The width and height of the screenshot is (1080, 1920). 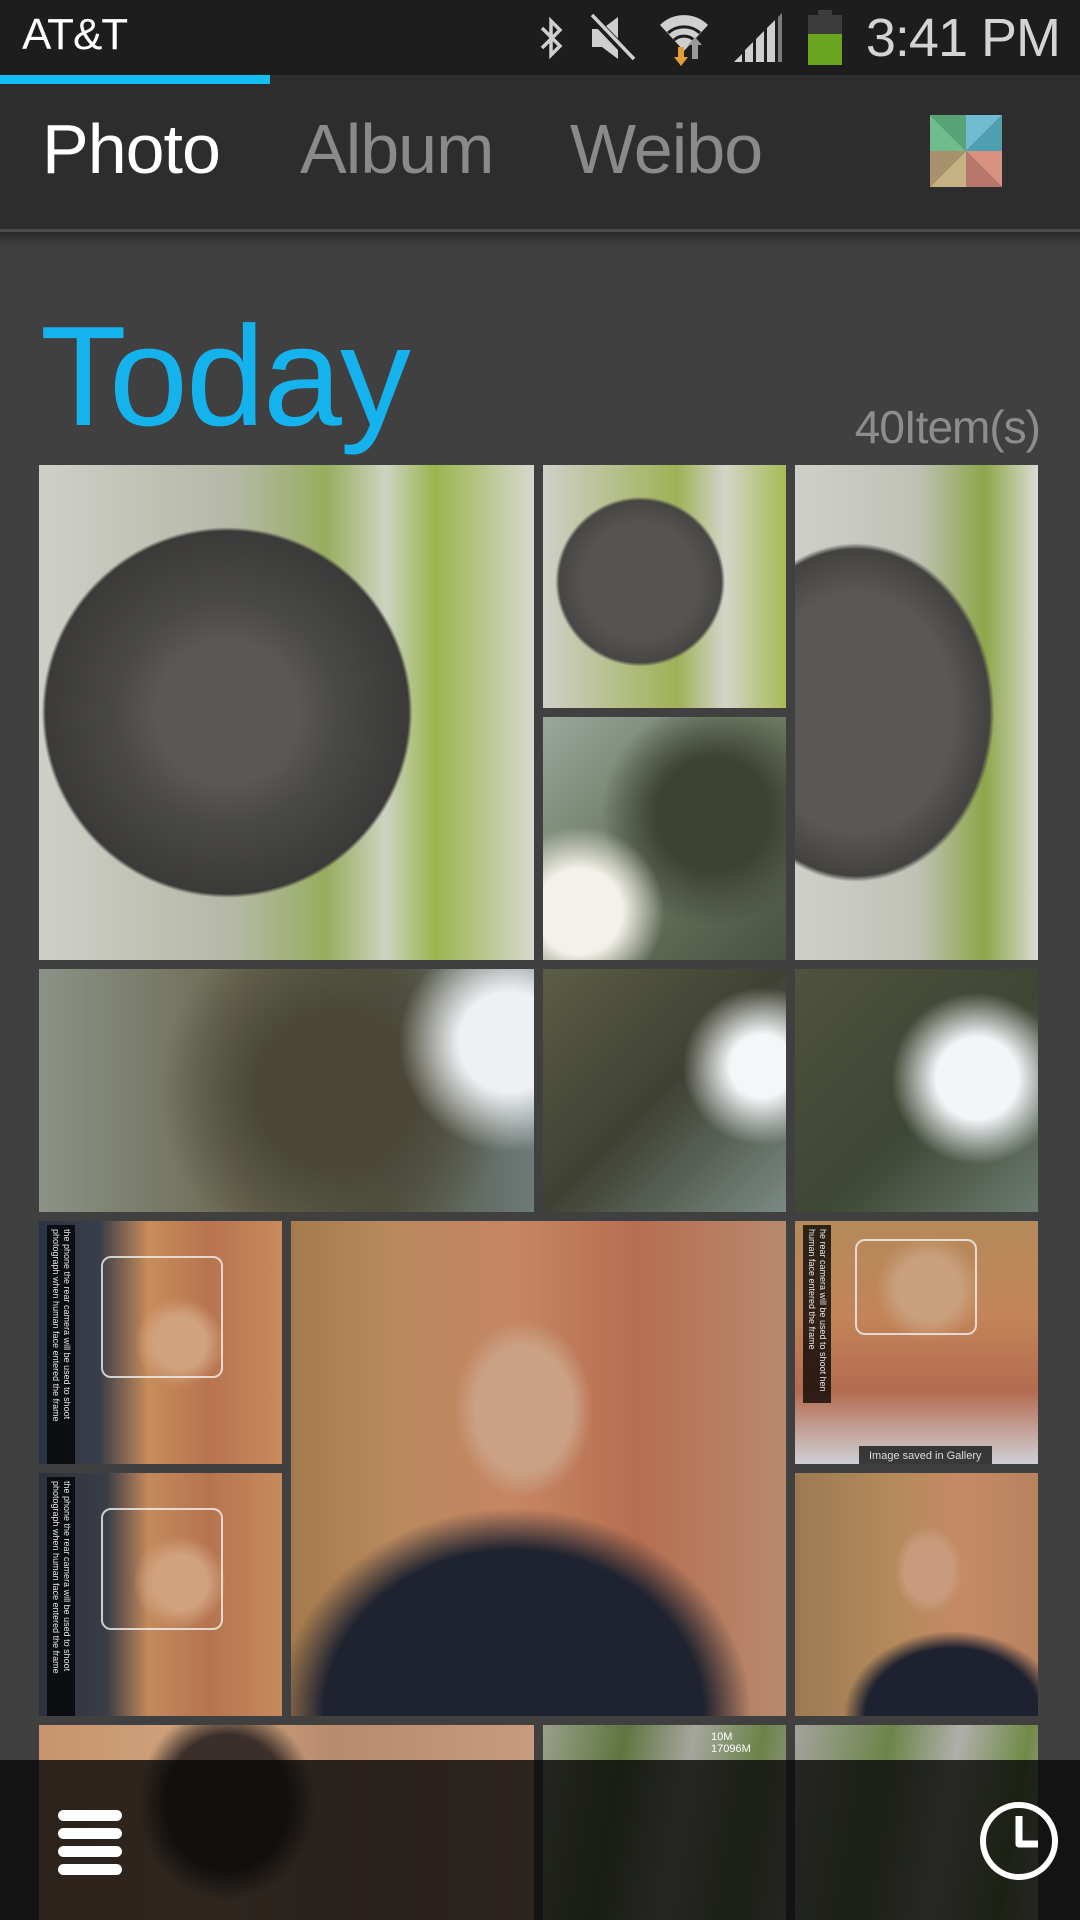 I want to click on bottom-bar, so click(x=540, y=1840).